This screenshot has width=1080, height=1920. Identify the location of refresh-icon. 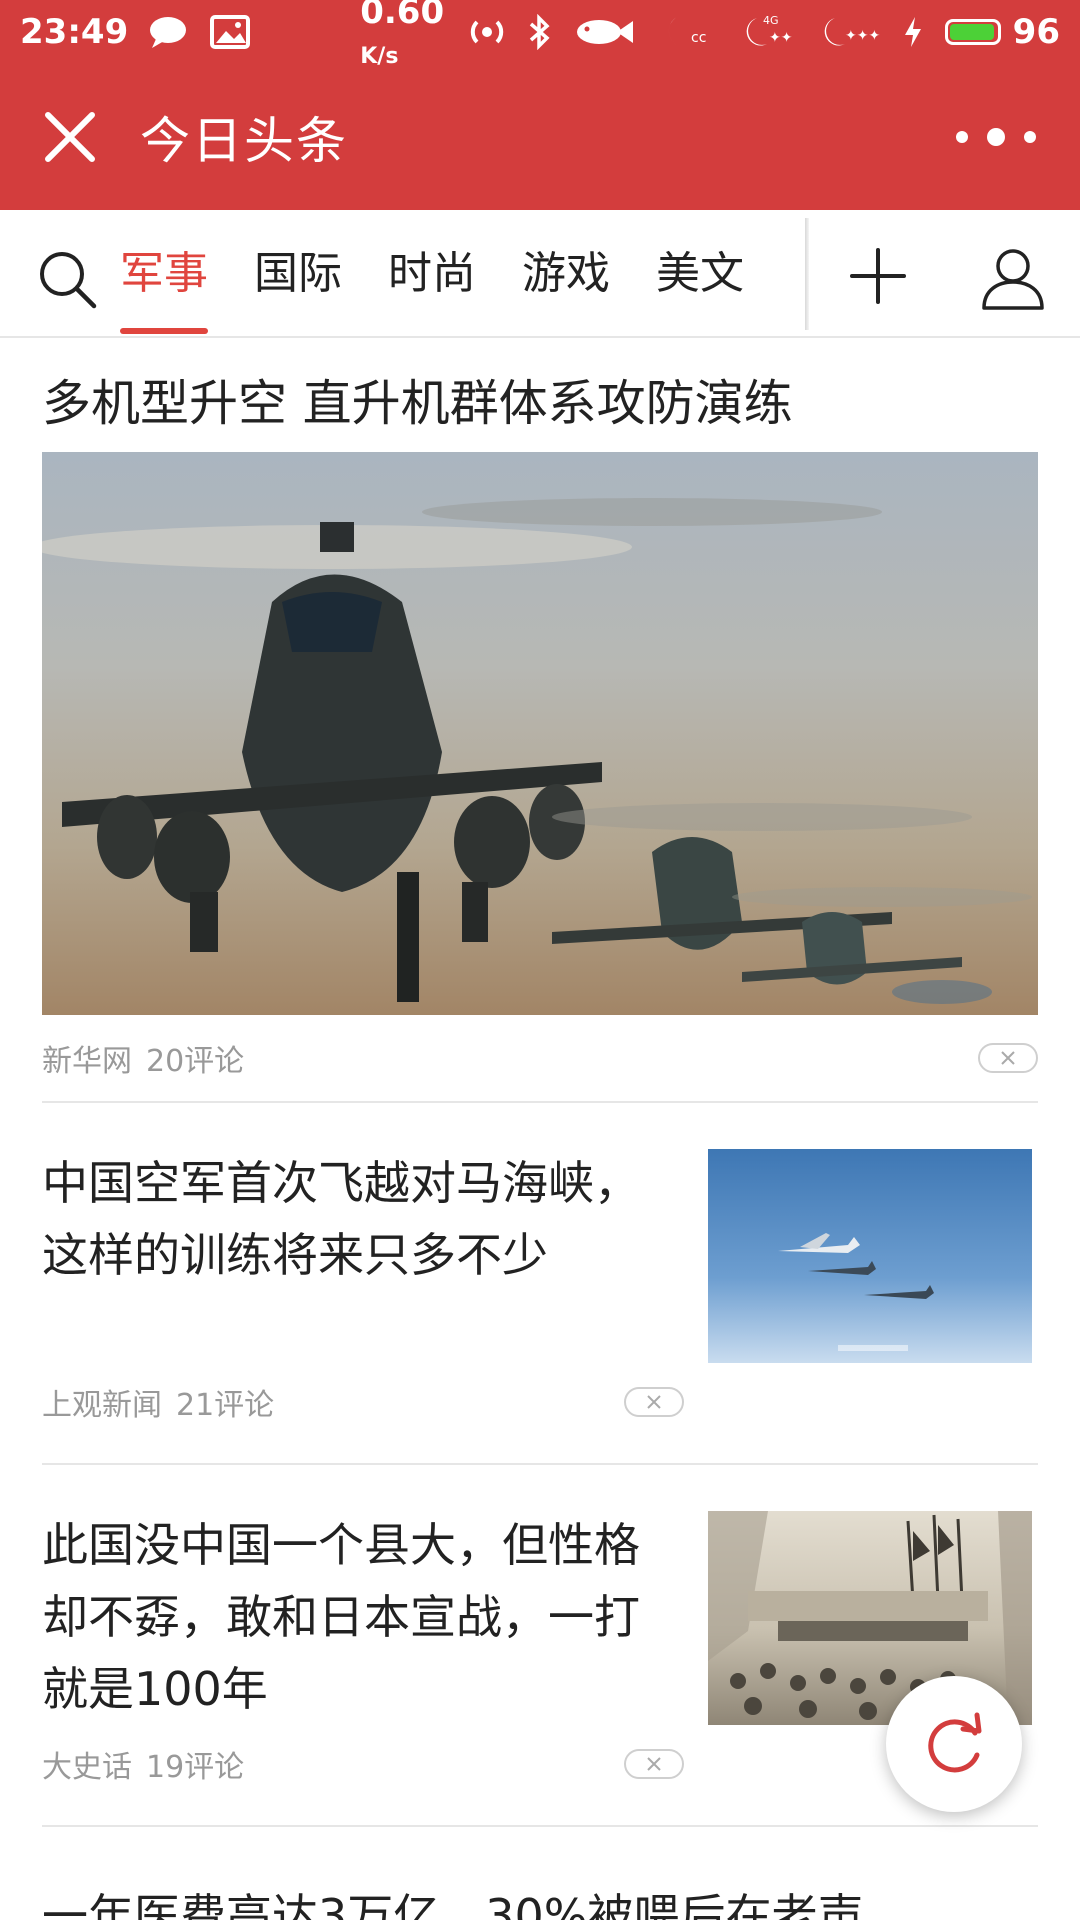
(955, 1742).